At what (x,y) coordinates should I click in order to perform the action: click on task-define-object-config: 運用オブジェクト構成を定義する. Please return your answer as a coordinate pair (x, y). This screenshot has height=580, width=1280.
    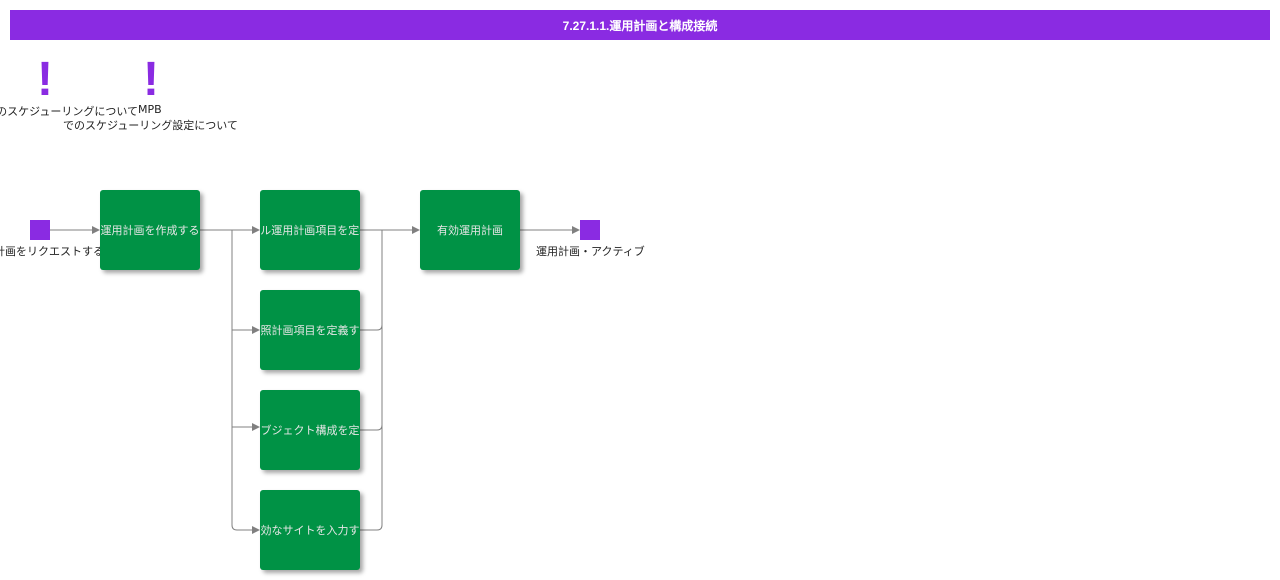
    Looking at the image, I should click on (310, 430).